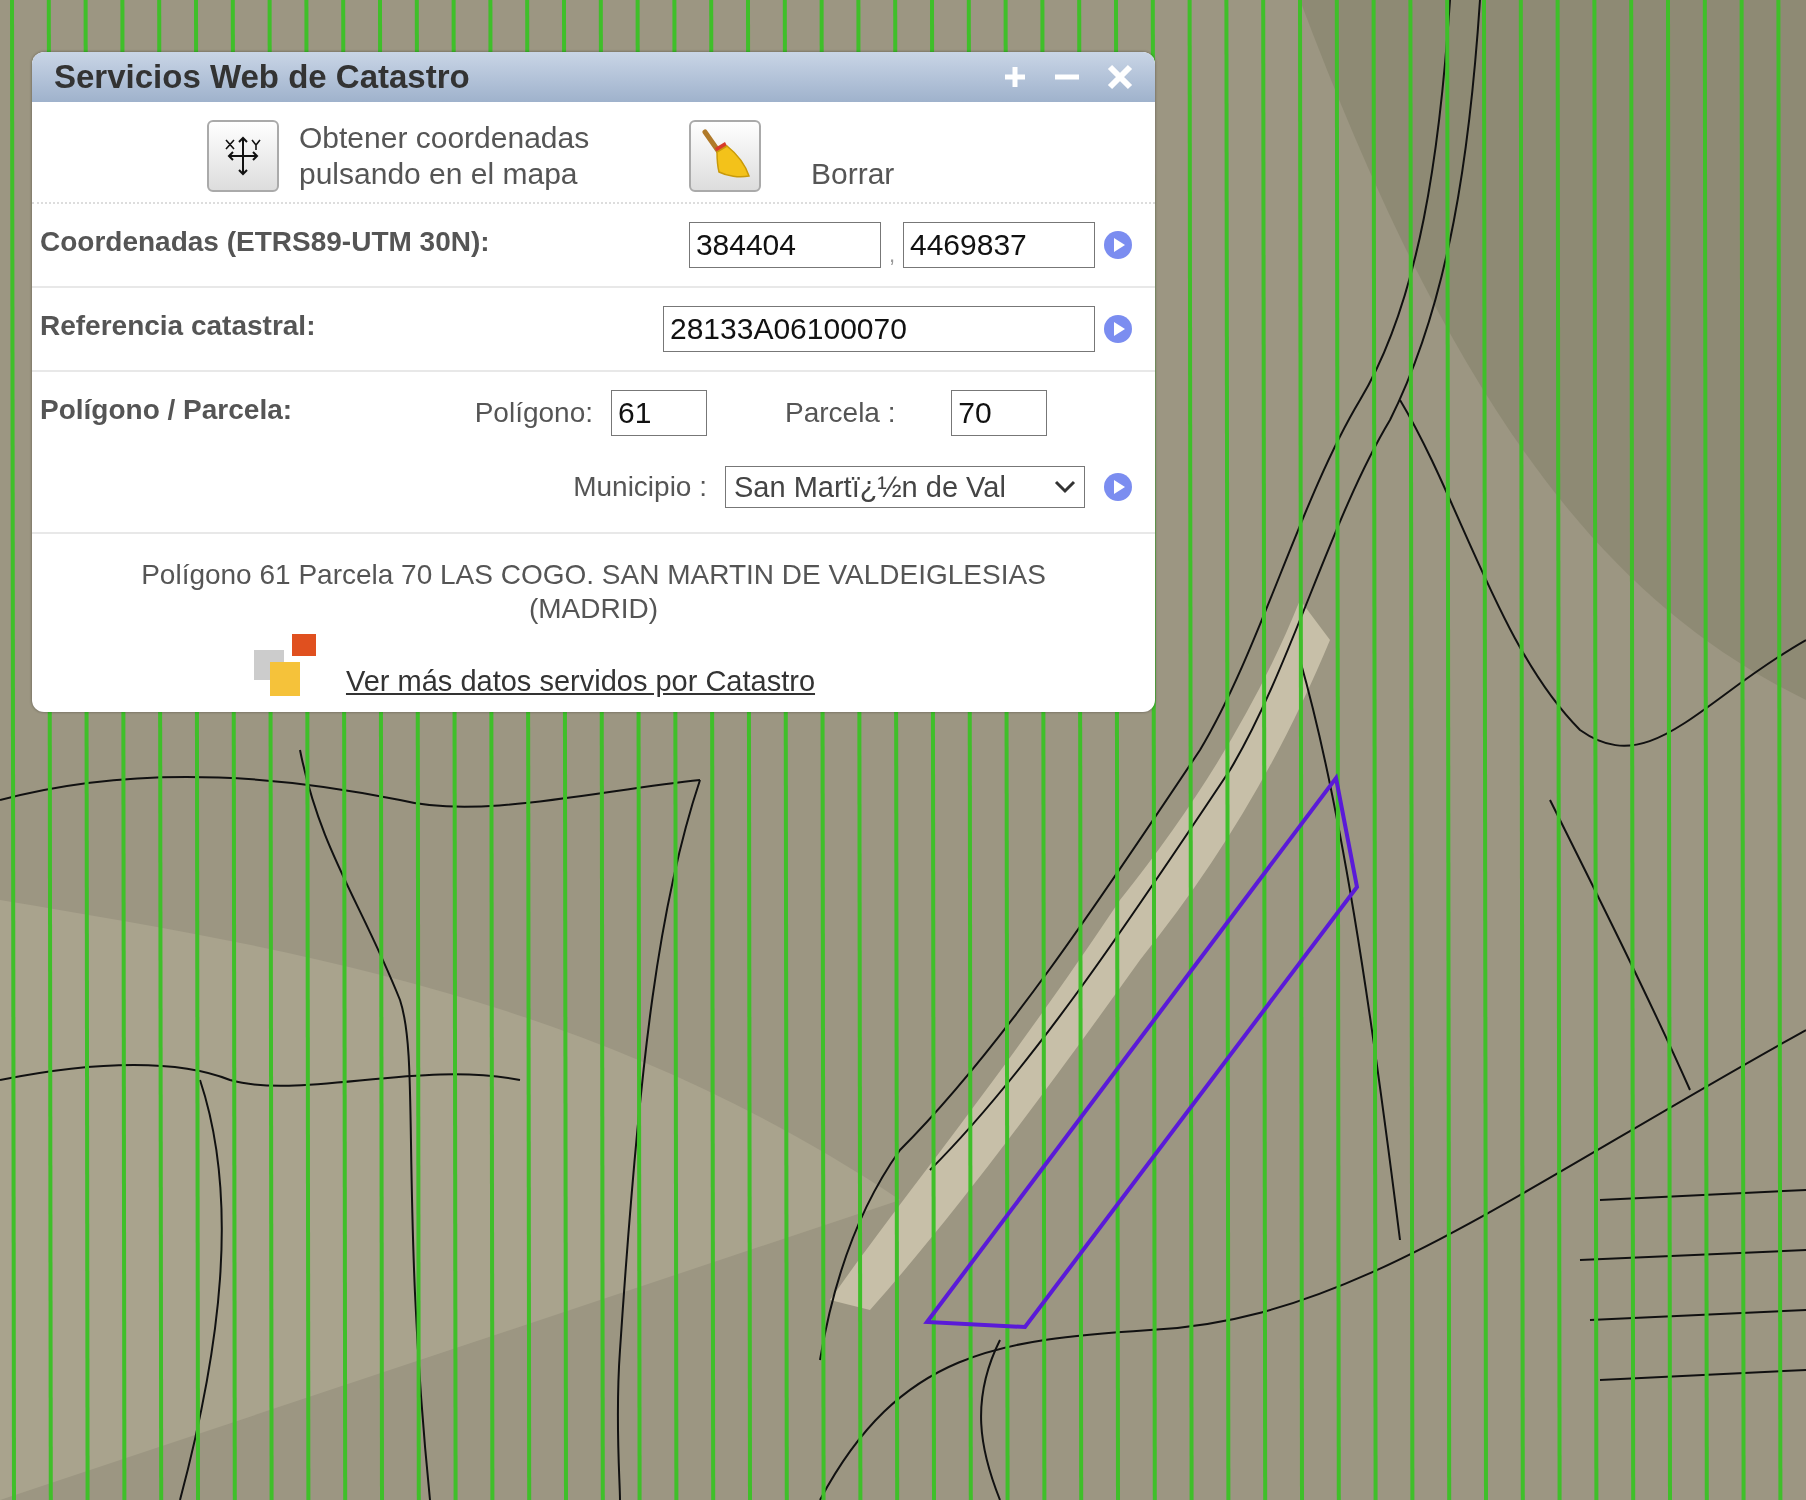 Image resolution: width=1806 pixels, height=1500 pixels. I want to click on clear-button, so click(725, 156).